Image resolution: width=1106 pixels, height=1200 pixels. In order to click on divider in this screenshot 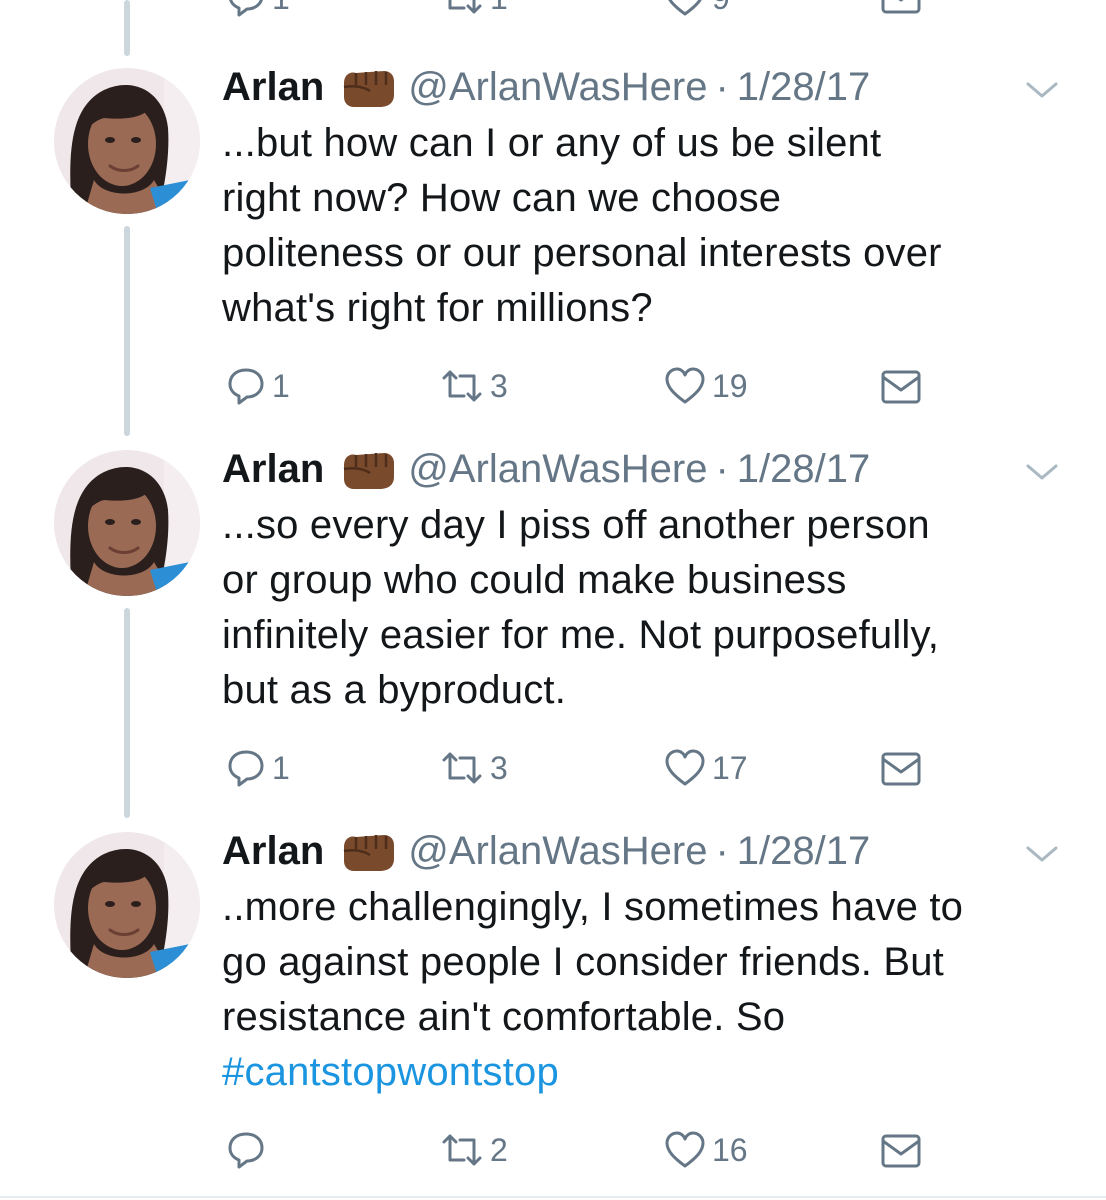, I will do `click(553, 1197)`.